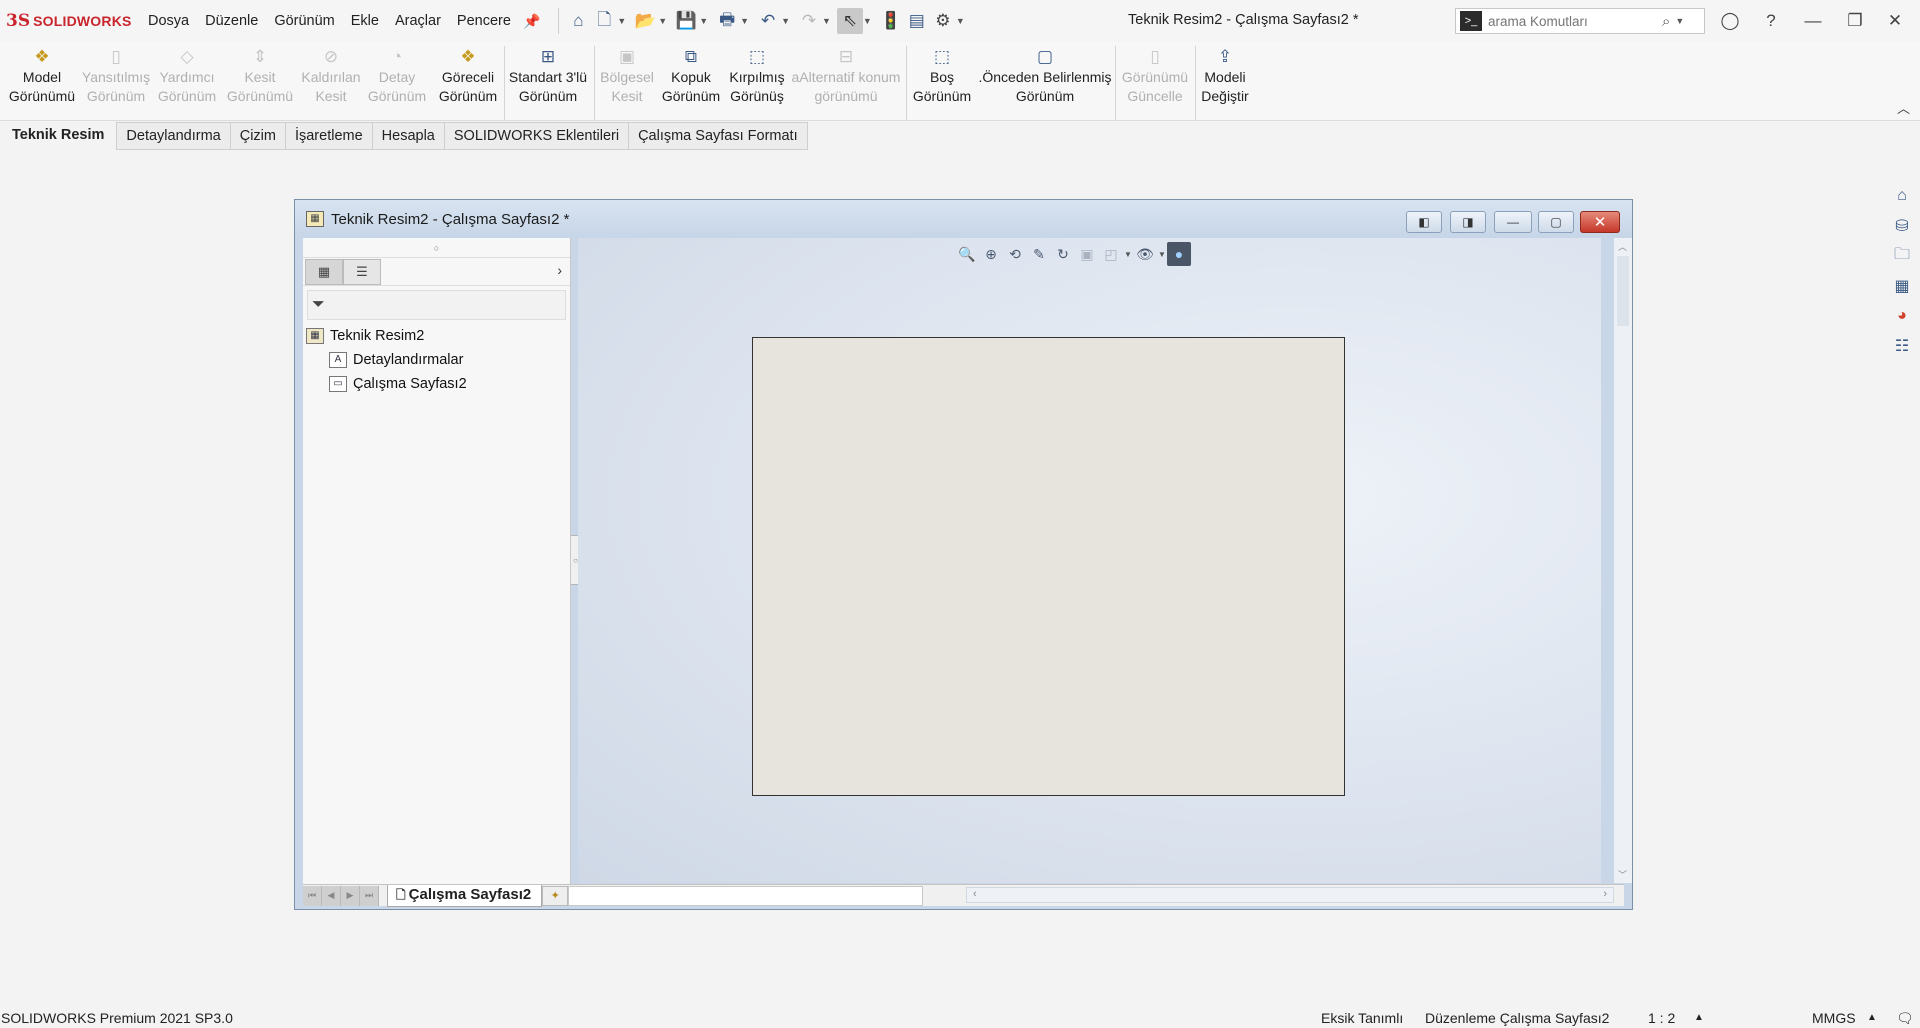  I want to click on sheet-tab: 🗋 Çalışma Sayfası2, so click(465, 895).